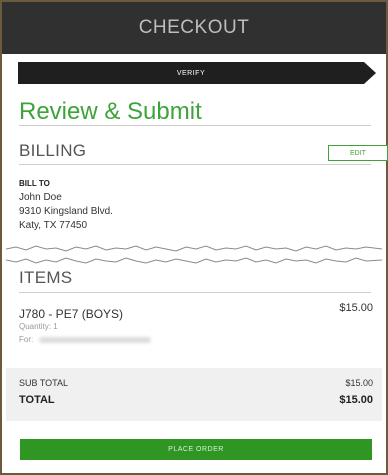  I want to click on bill-to-label: BILL TO, so click(34, 183).